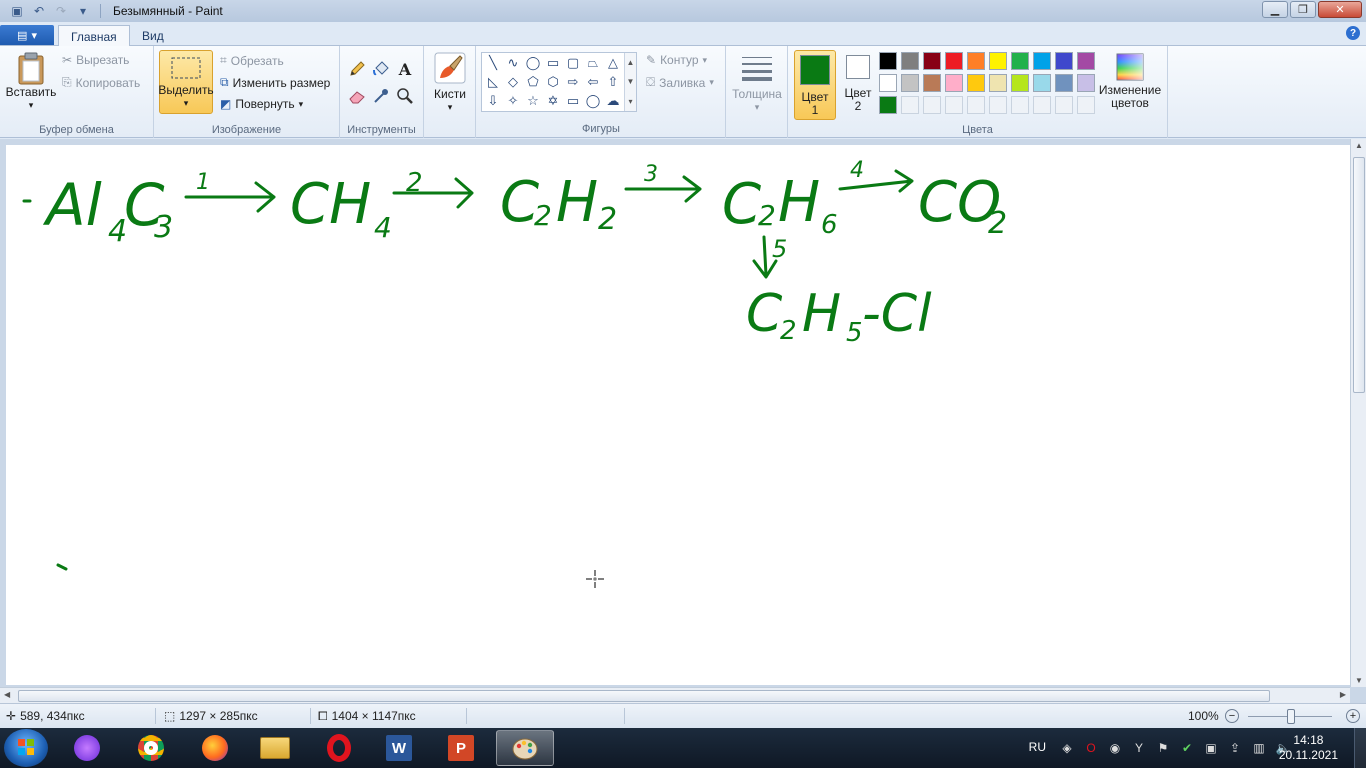 Image resolution: width=1366 pixels, height=768 pixels. I want to click on help-icon: ?, so click(1353, 33).